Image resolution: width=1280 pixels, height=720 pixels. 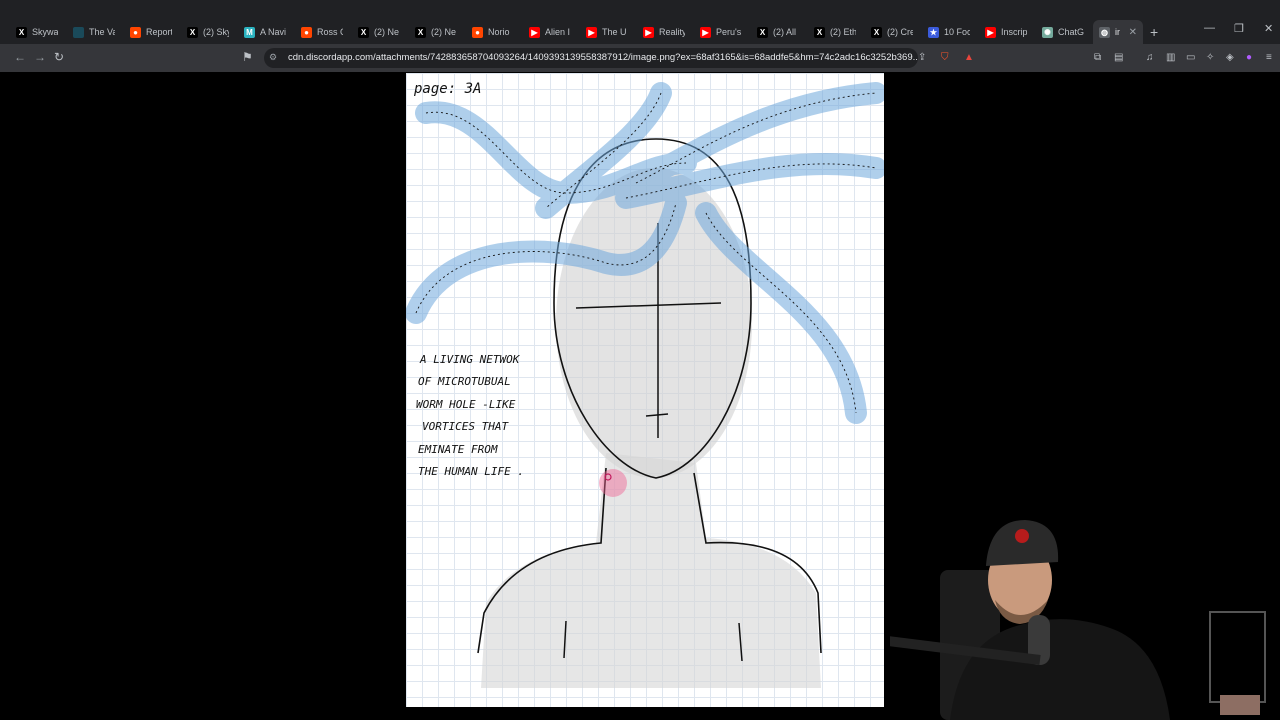 I want to click on tab-label: (2) Sky, so click(x=216, y=32).